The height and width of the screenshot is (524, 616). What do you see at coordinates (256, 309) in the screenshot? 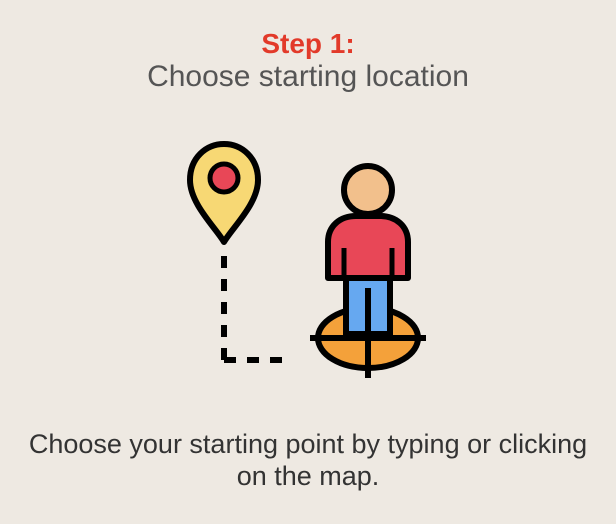
I see `dashed-route-line` at bounding box center [256, 309].